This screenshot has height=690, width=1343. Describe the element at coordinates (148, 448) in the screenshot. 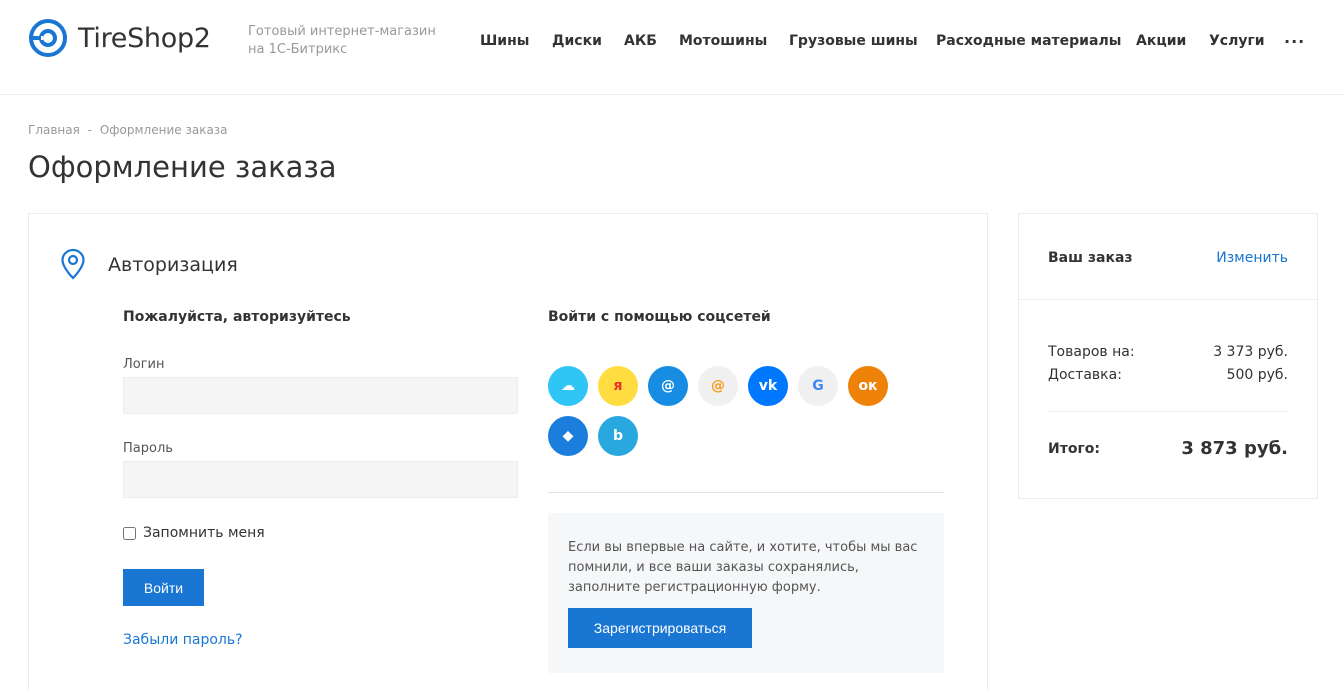

I see `password-label: Пароль` at that location.